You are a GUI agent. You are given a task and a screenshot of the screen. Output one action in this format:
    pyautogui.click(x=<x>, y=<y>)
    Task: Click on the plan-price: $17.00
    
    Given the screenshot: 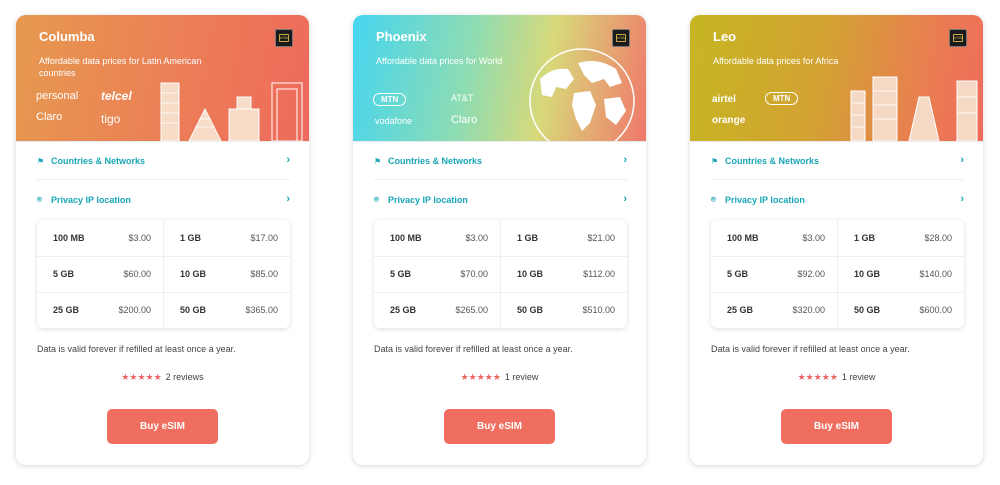 What is the action you would take?
    pyautogui.click(x=264, y=238)
    